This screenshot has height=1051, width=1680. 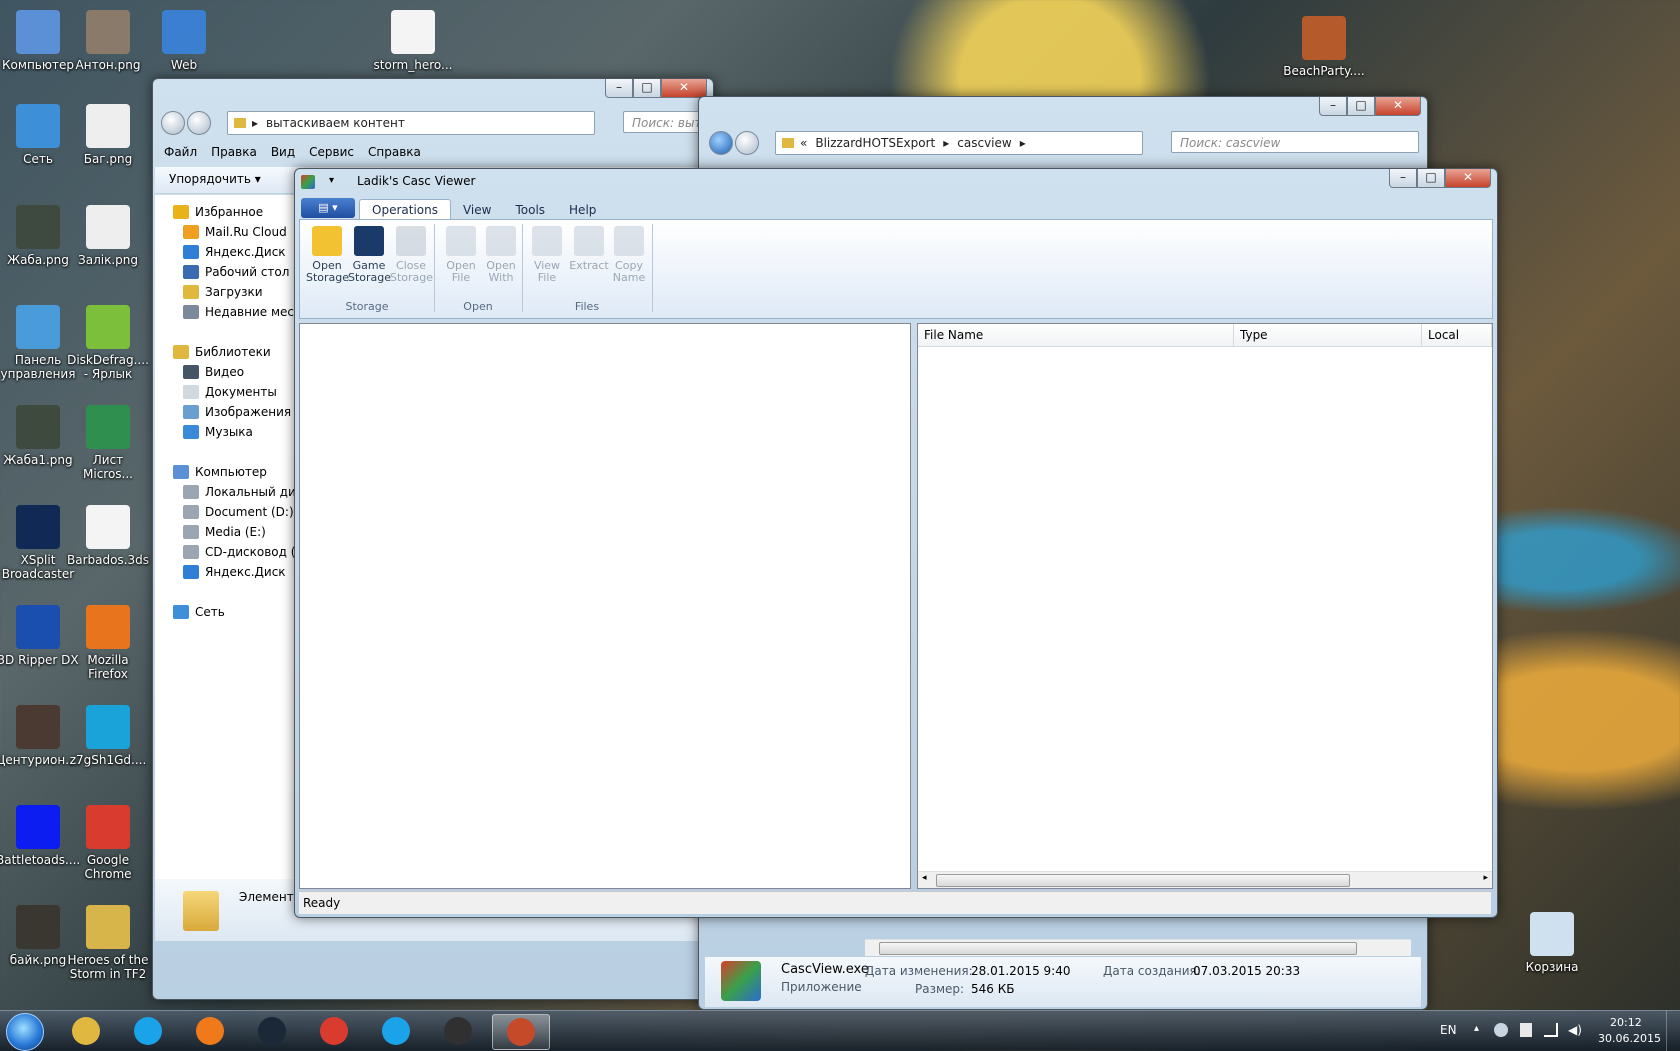 What do you see at coordinates (327, 255) in the screenshot?
I see `open-storage-button: Open Storage` at bounding box center [327, 255].